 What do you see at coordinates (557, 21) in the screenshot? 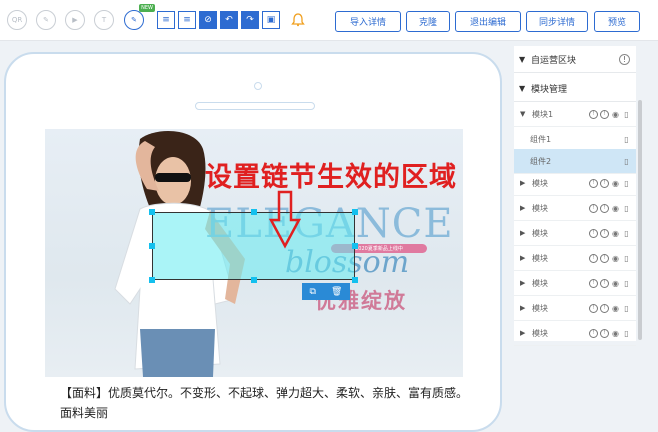
I see `sync-details-button: 同步详情` at bounding box center [557, 21].